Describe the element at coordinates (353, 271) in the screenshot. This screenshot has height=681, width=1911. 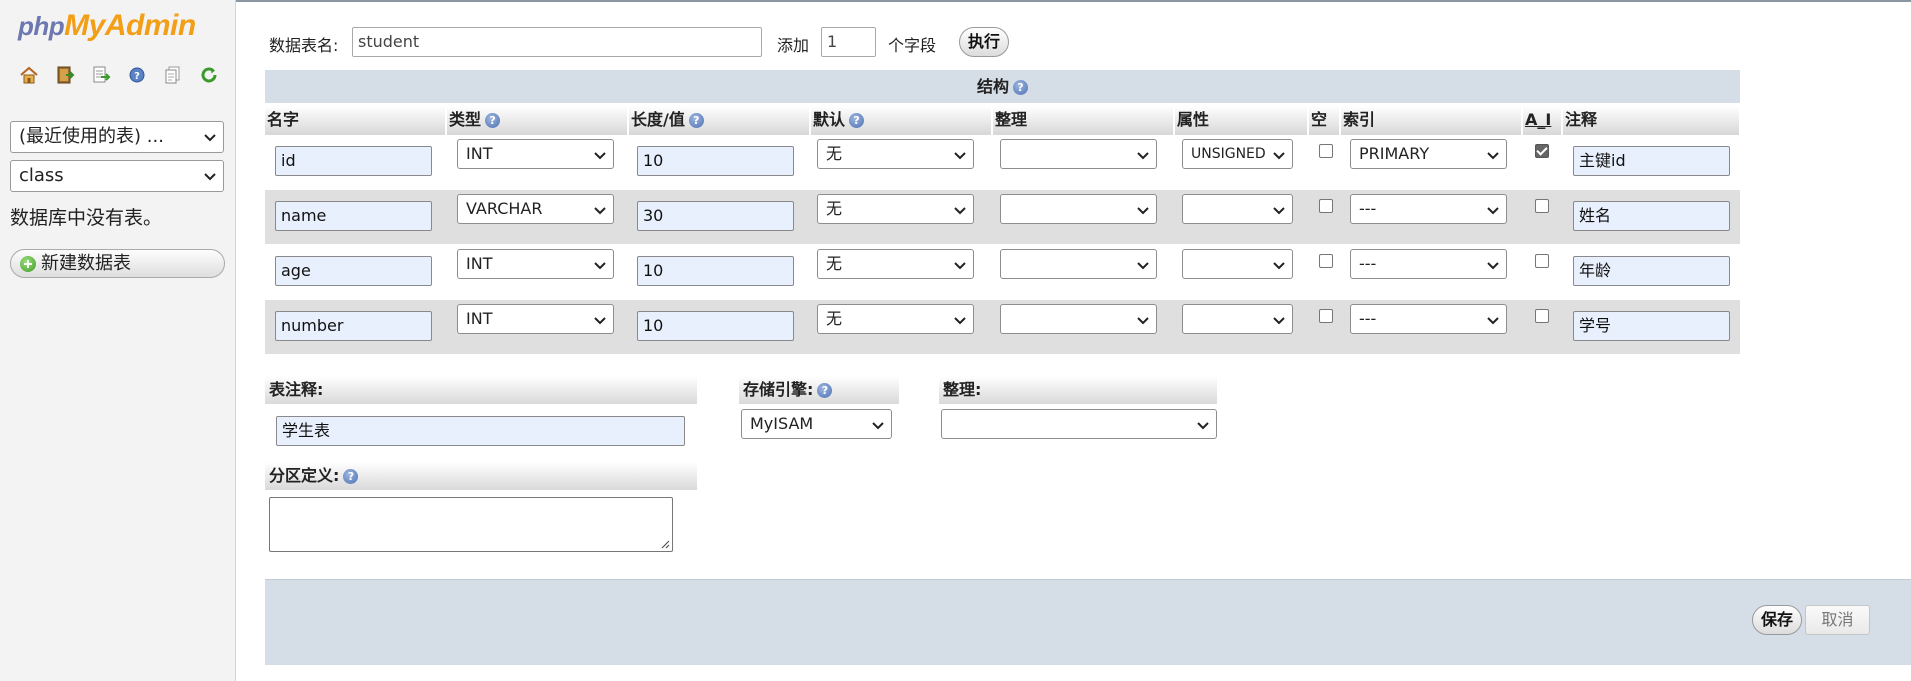
I see `field-name-input: age` at that location.